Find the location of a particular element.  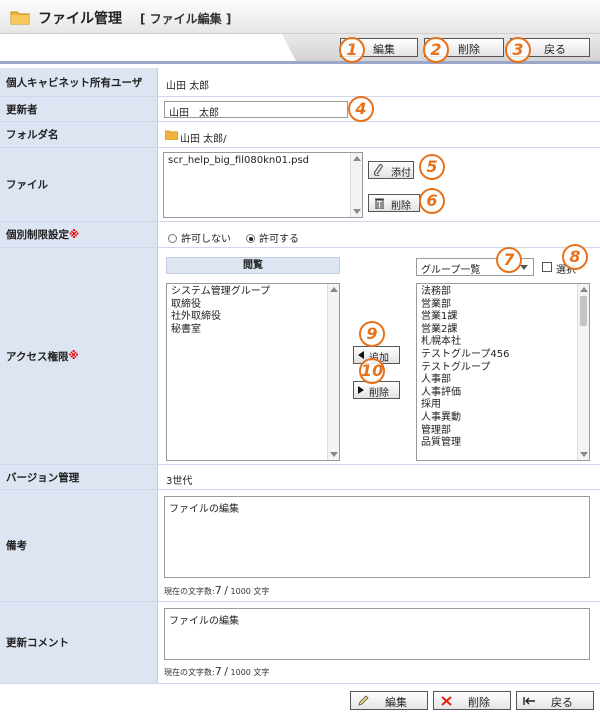

callout-9: 9 is located at coordinates (372, 334).